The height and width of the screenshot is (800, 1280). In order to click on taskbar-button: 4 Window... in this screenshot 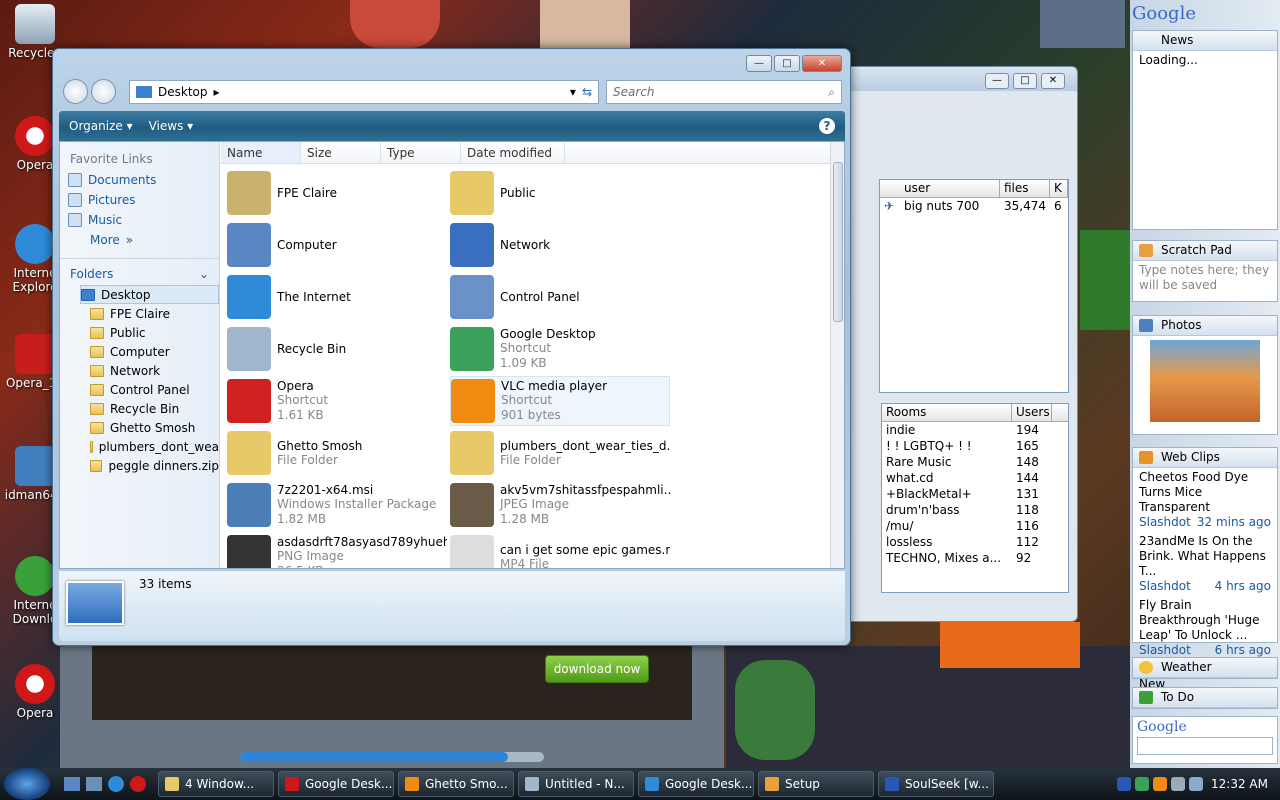, I will do `click(216, 784)`.